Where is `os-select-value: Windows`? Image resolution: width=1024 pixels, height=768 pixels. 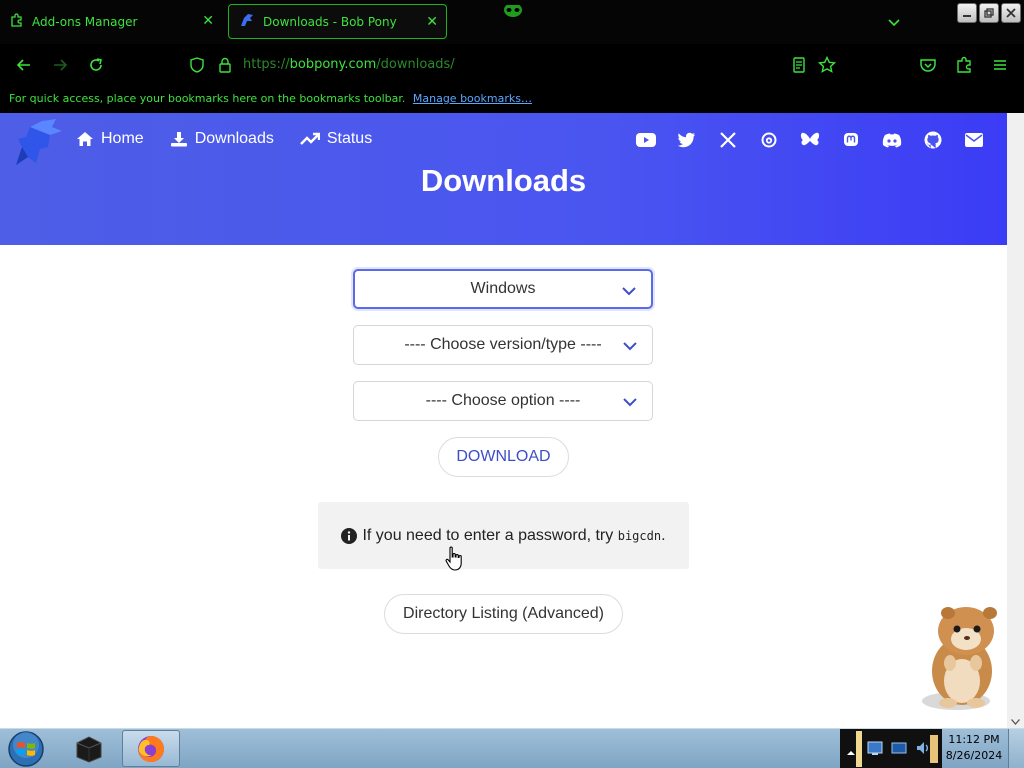
os-select-value: Windows is located at coordinates (503, 288).